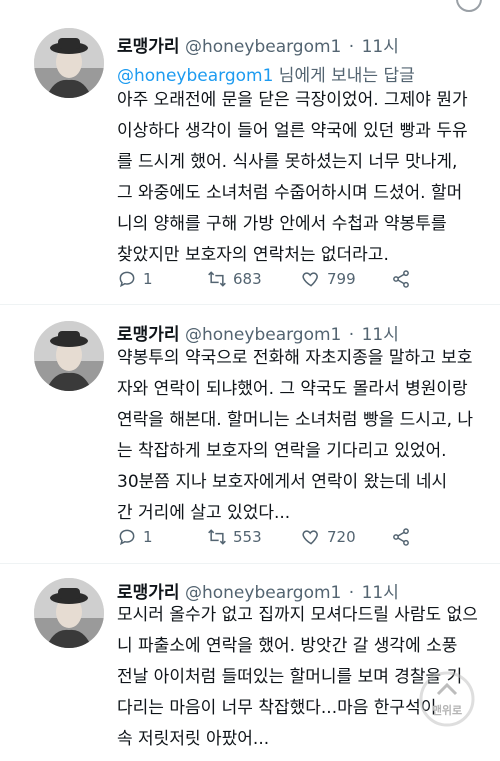 The height and width of the screenshot is (761, 500). I want to click on up-arrow-icon, so click(447, 699).